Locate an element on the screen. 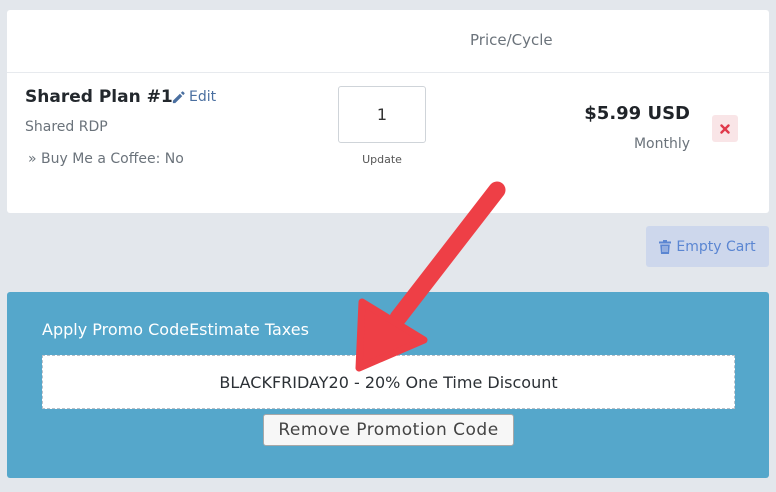 The image size is (776, 492). remove-item-button is located at coordinates (725, 128).